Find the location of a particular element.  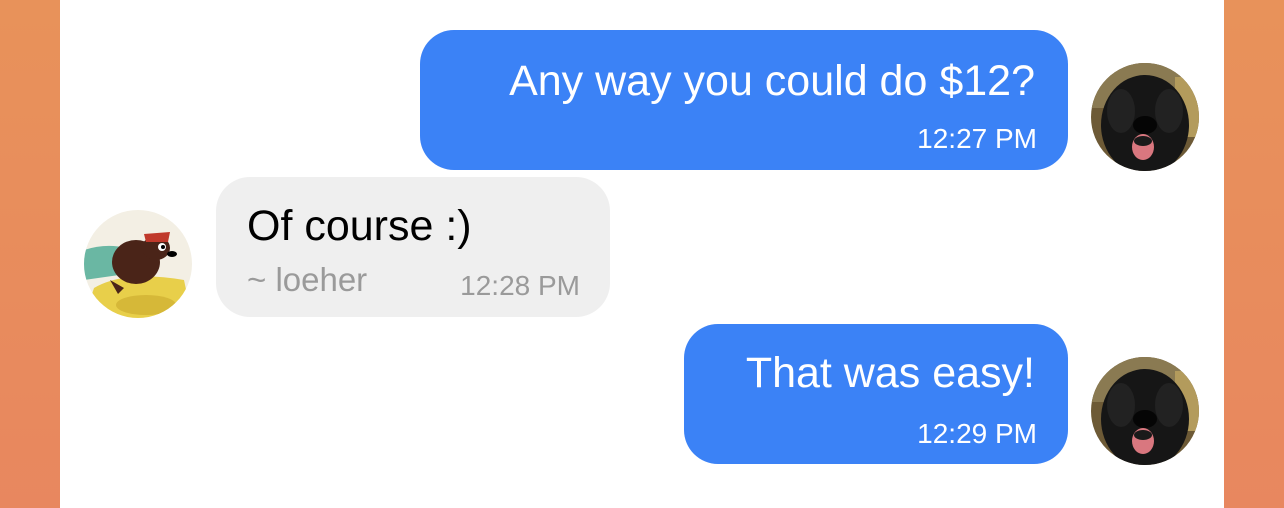

message-bubble-outgoing: That was easy! 12:29 PM is located at coordinates (876, 394).